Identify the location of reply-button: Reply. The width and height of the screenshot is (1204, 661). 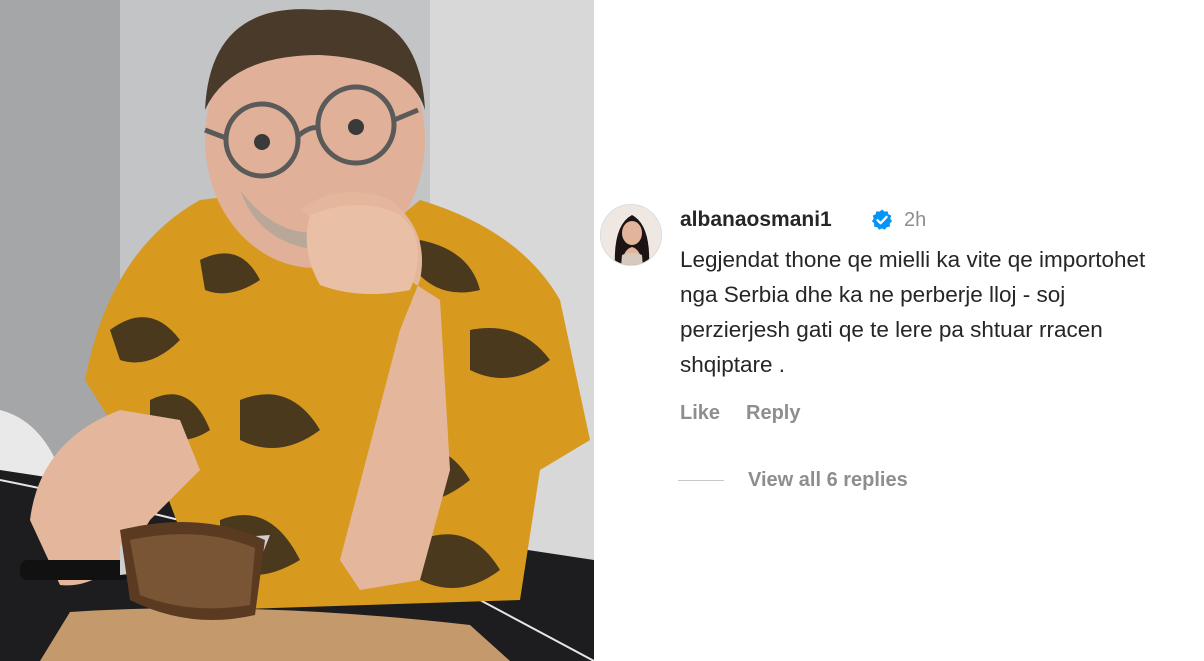
(773, 413).